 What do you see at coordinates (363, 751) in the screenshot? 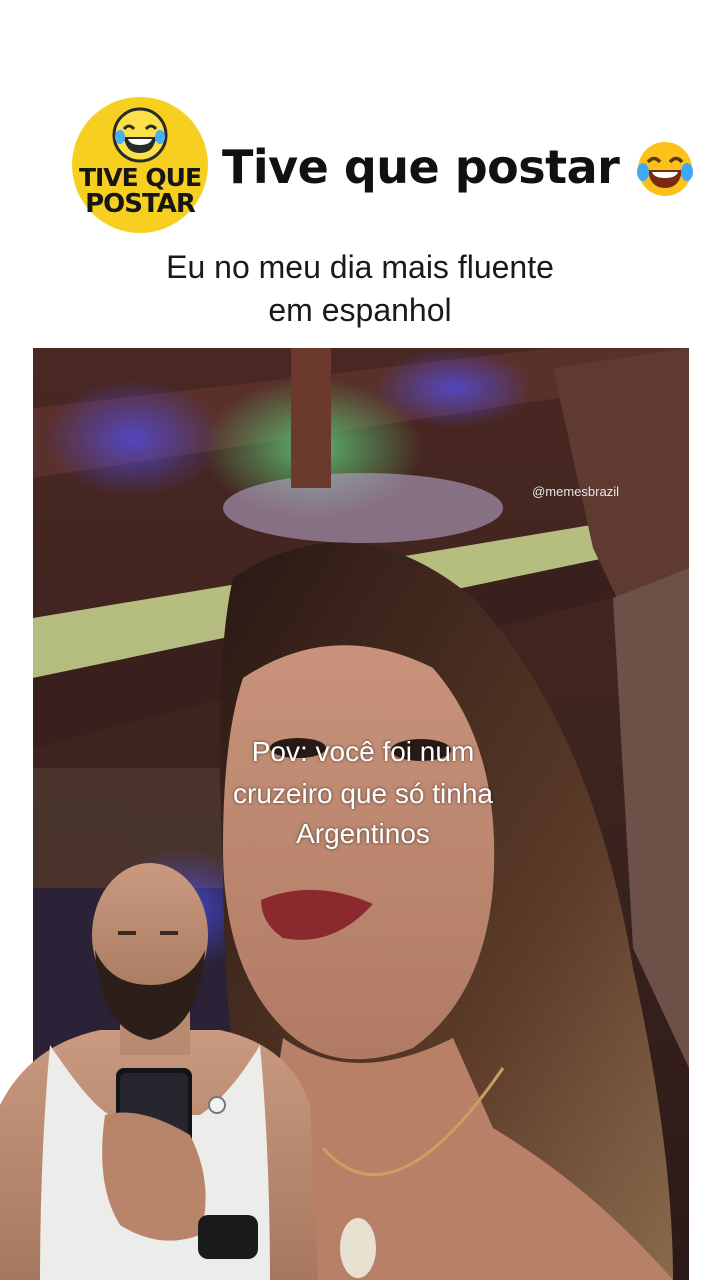
I see `overlay-text-line1: Pov: você foi num` at bounding box center [363, 751].